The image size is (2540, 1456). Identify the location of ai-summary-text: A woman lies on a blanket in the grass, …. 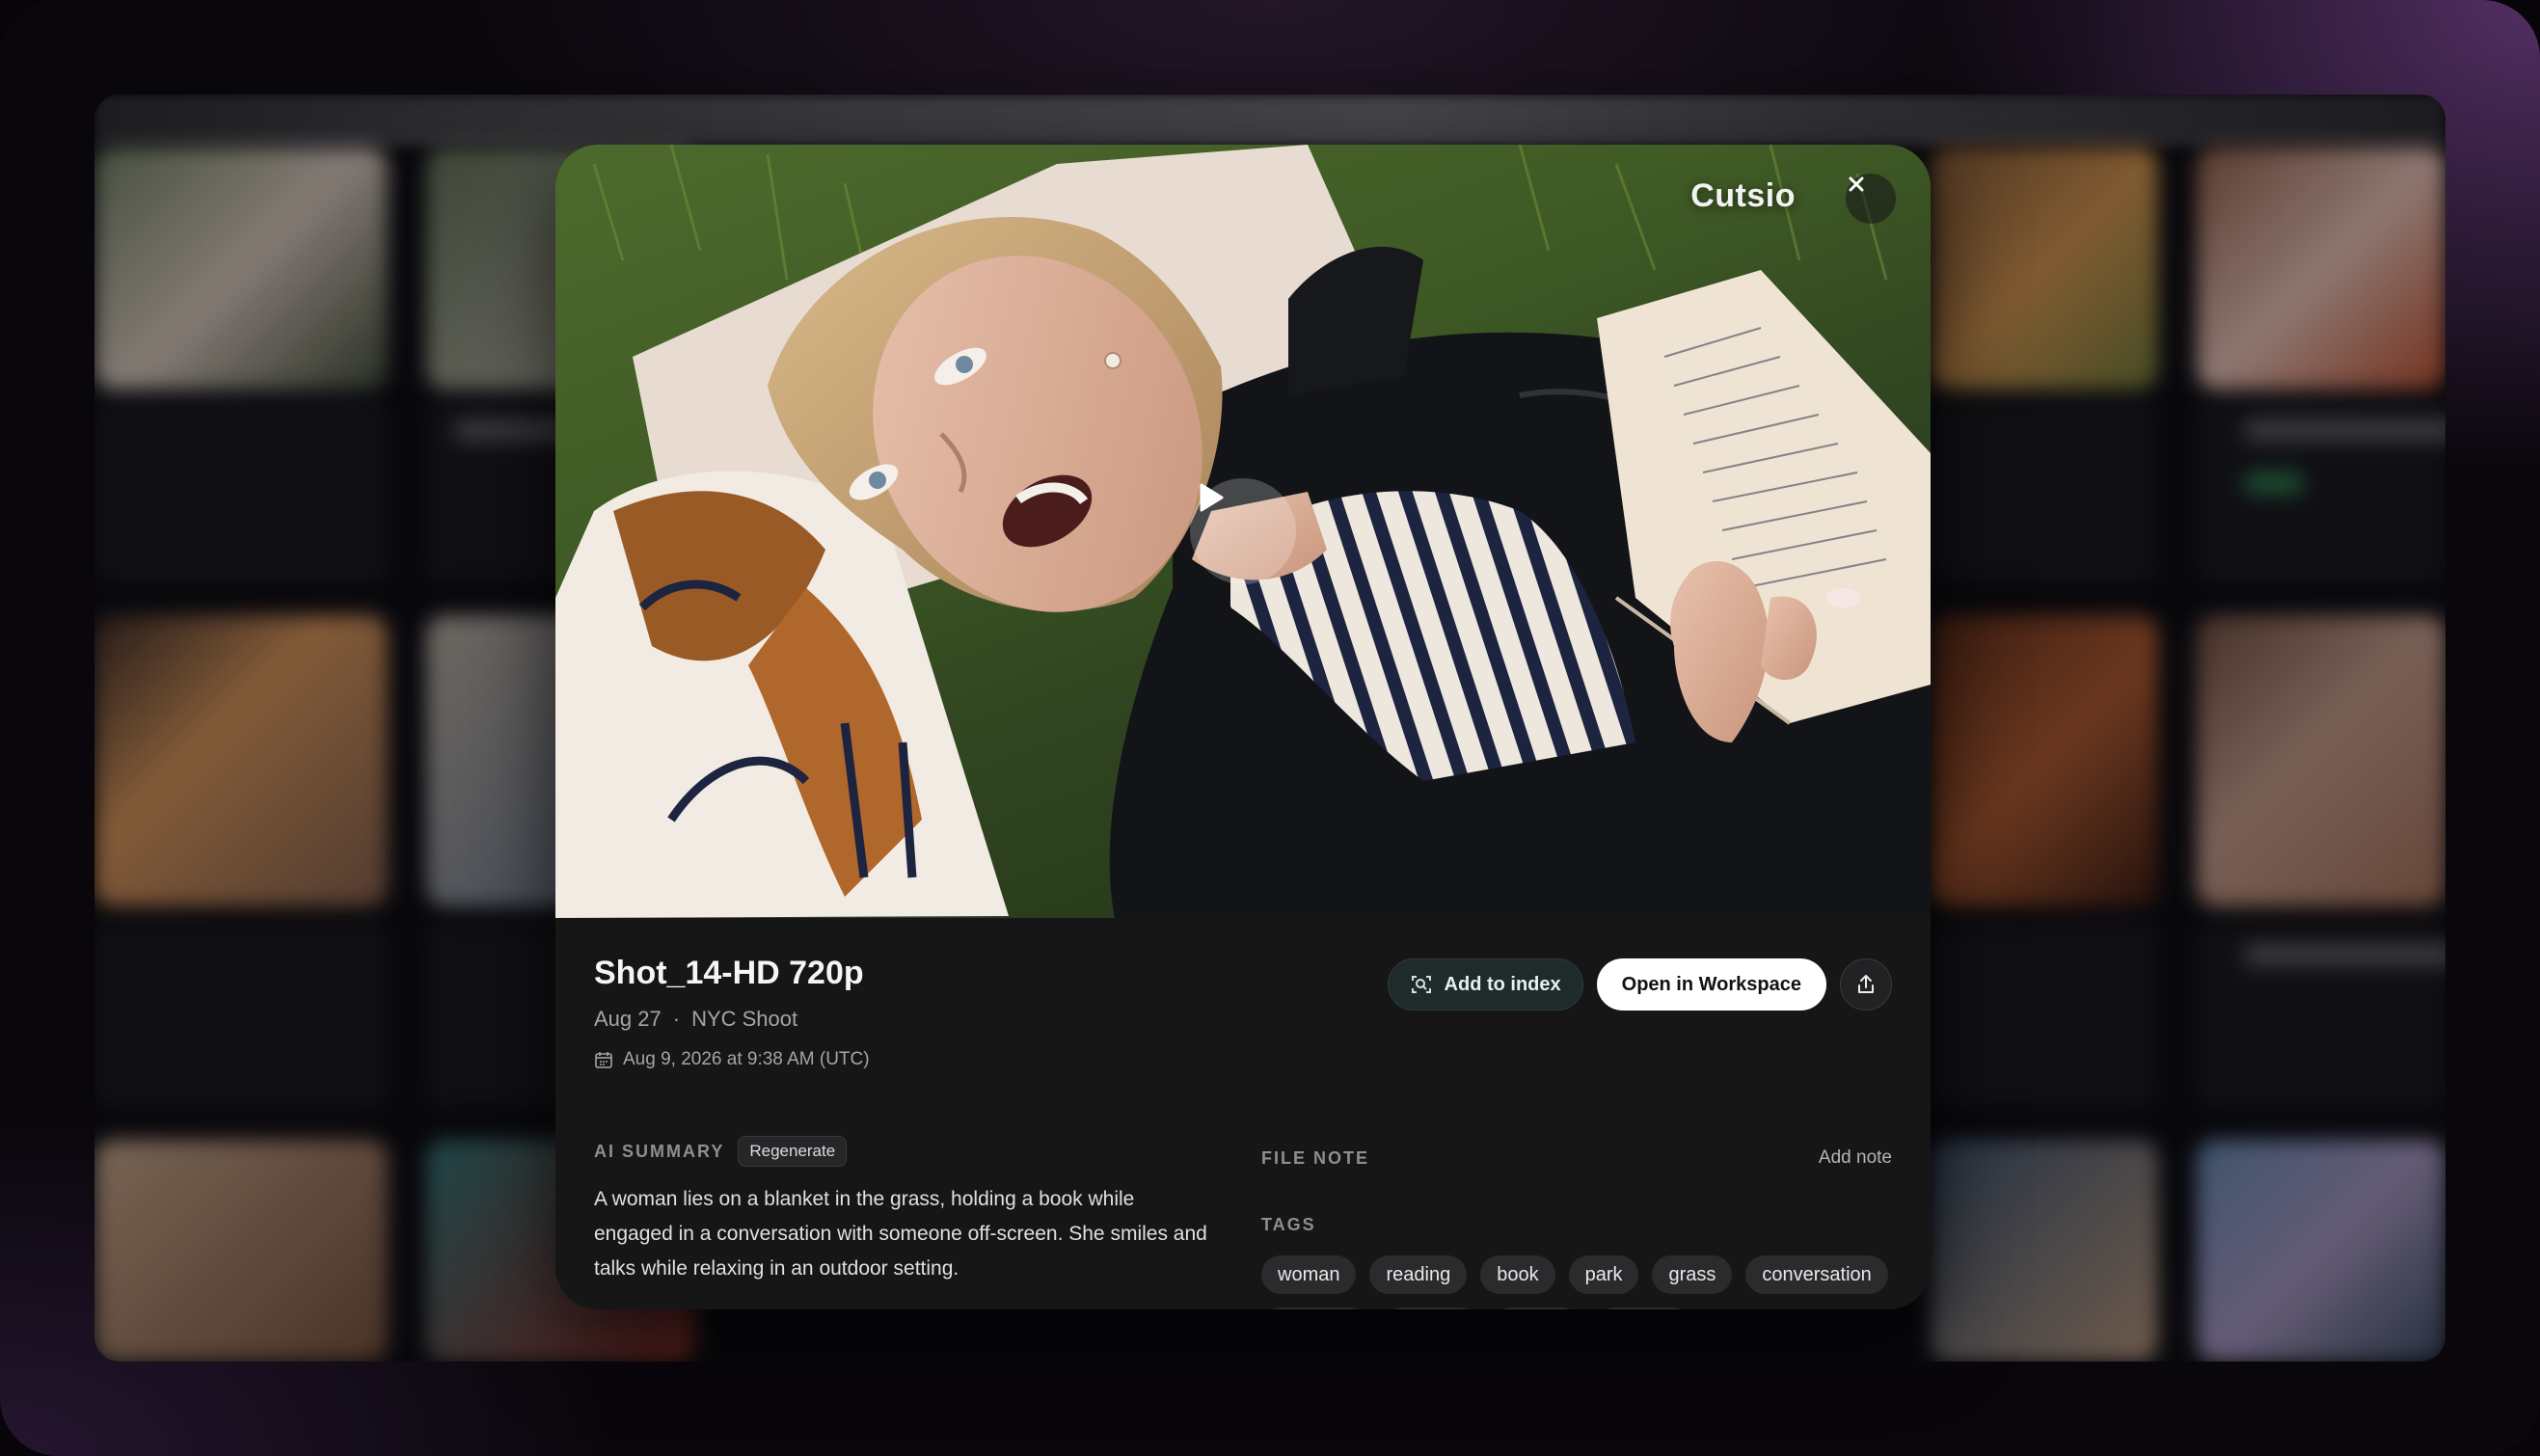
(900, 1234).